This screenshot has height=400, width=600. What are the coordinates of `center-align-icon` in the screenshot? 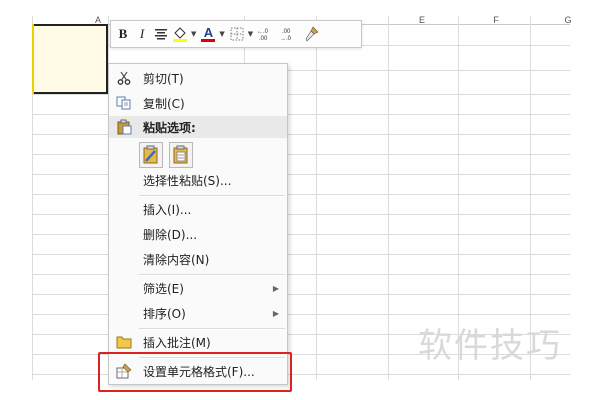 It's located at (161, 34).